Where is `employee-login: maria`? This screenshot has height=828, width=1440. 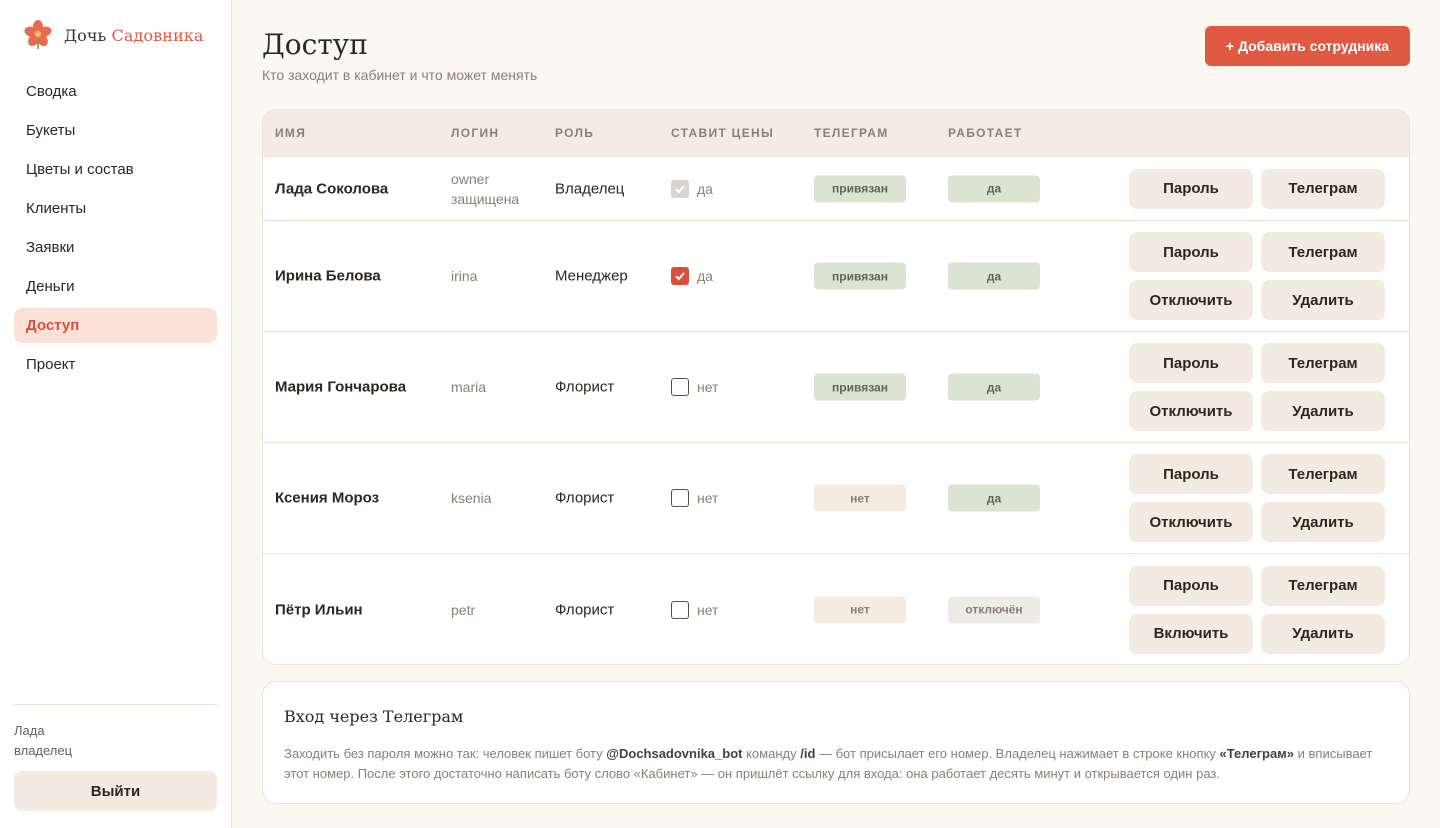 employee-login: maria is located at coordinates (469, 387).